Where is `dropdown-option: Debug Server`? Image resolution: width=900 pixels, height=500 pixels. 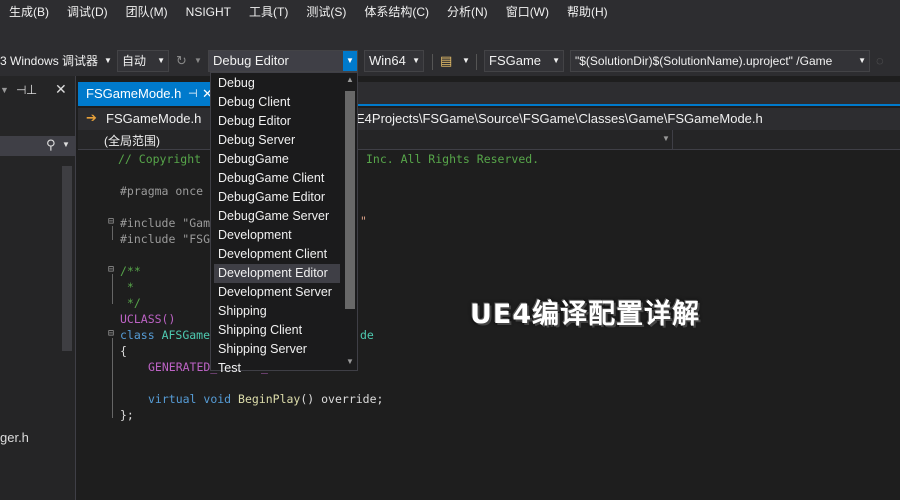
dropdown-option: Debug Server is located at coordinates (277, 140).